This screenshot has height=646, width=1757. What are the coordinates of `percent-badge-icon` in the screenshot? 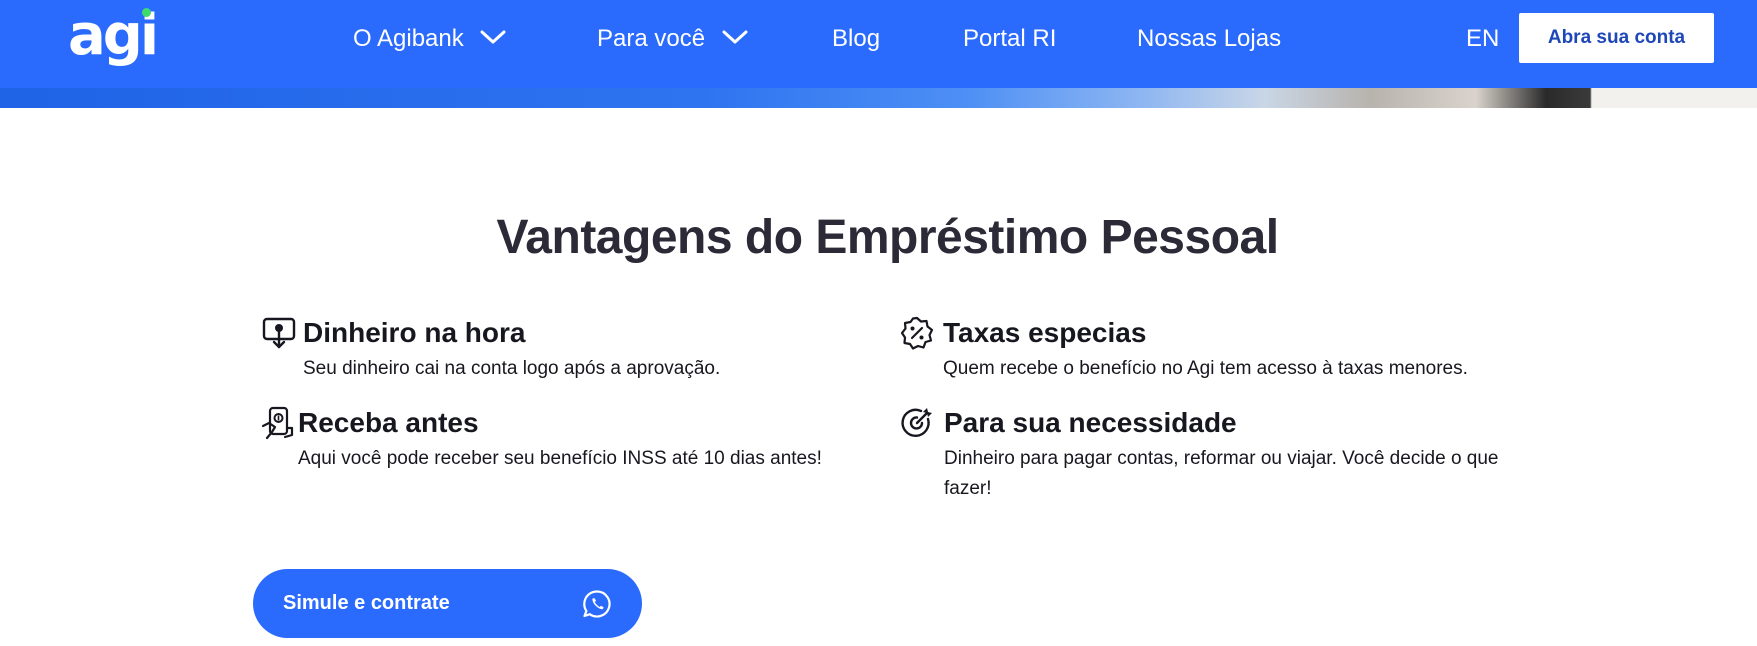 It's located at (917, 333).